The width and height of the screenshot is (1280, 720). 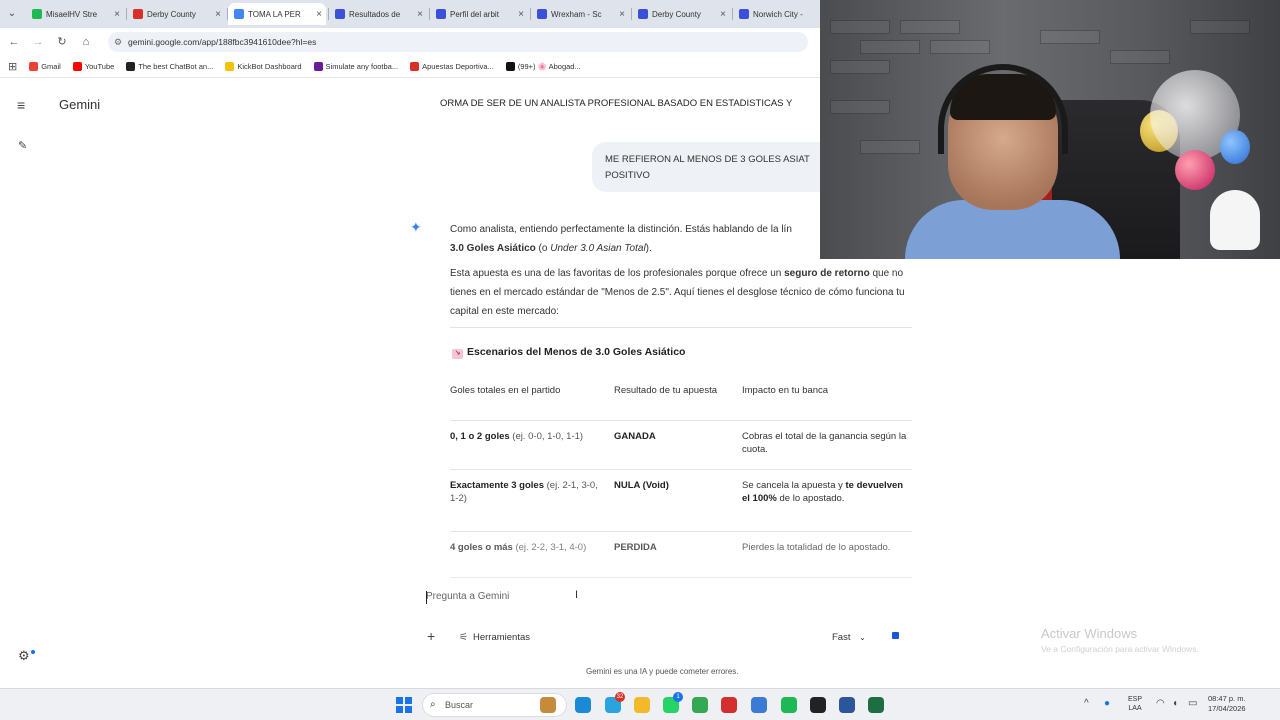 I want to click on goals-cell: 4 goles o más (ej. 2-2, 3-1, 4-0), so click(x=532, y=559).